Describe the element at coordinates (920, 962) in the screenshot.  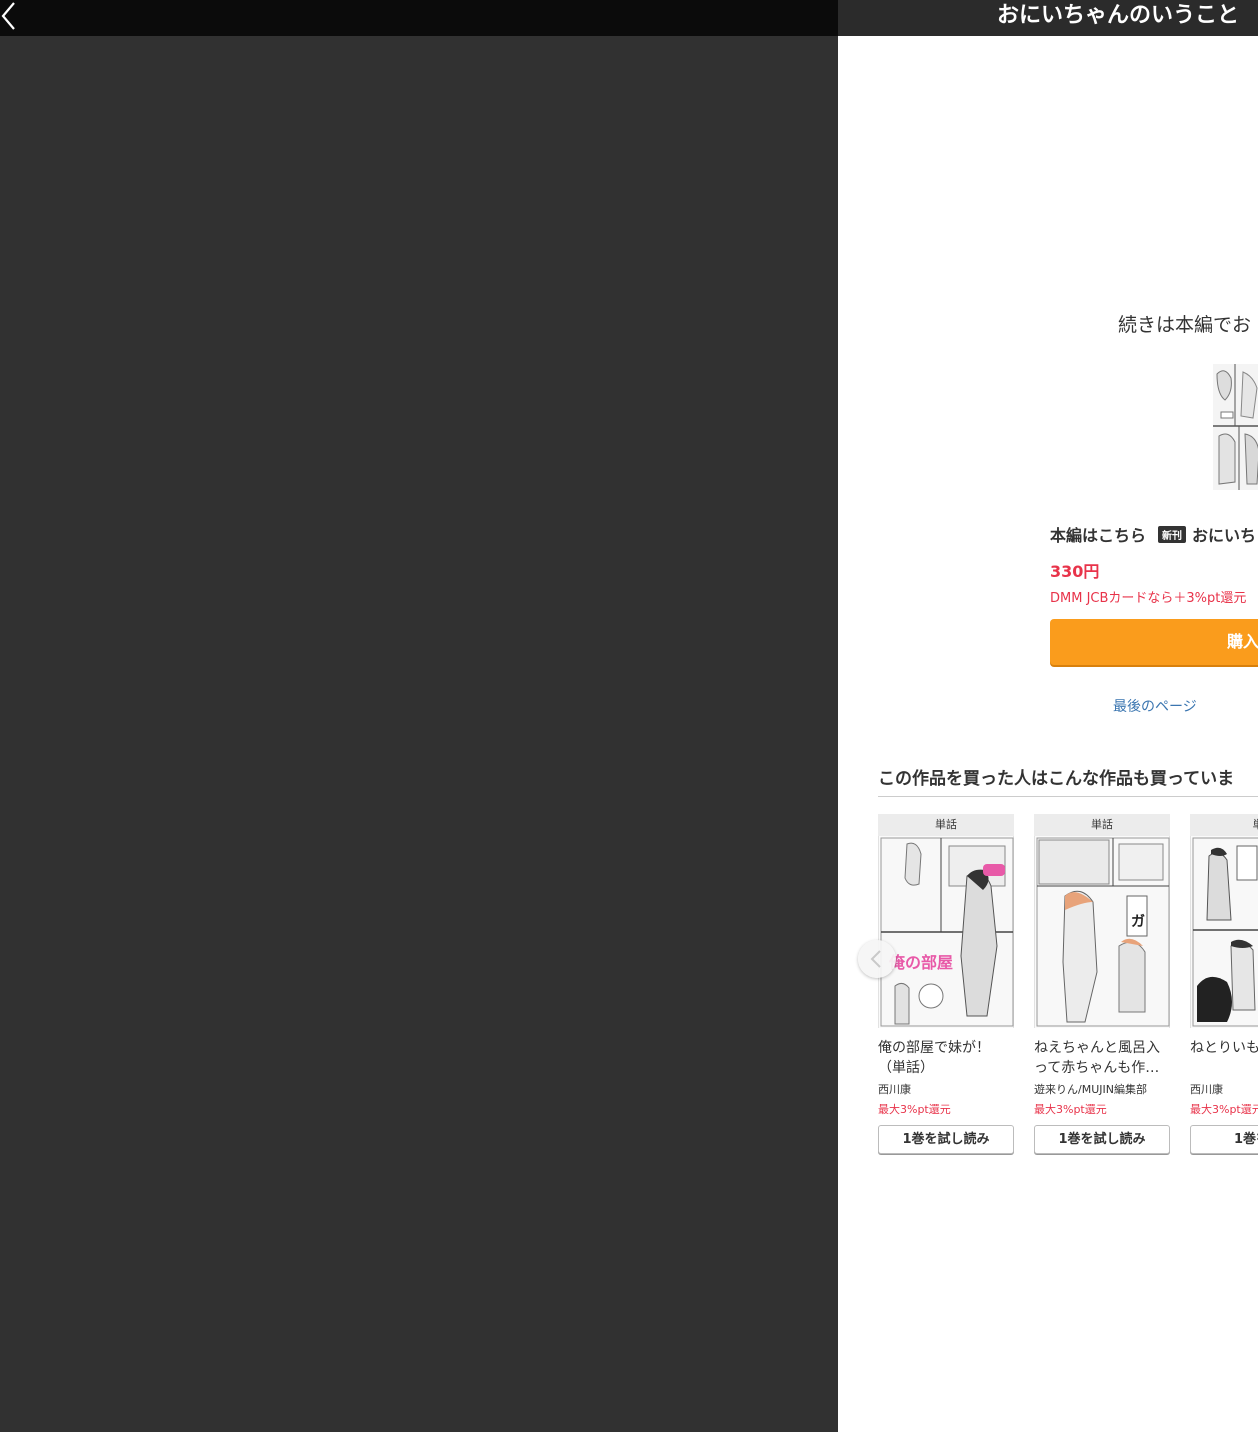
I see `svg-text: 俺の部屋` at that location.